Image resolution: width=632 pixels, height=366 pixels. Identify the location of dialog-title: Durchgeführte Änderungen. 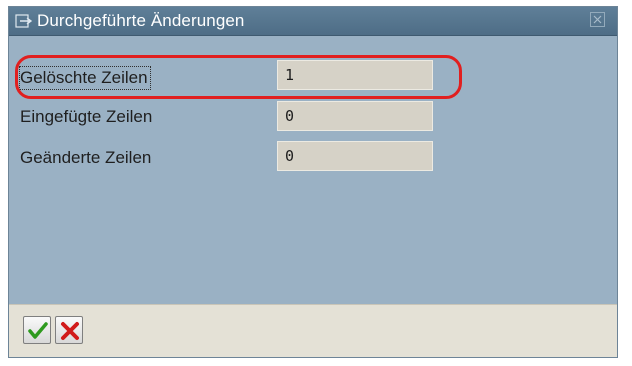
(141, 20).